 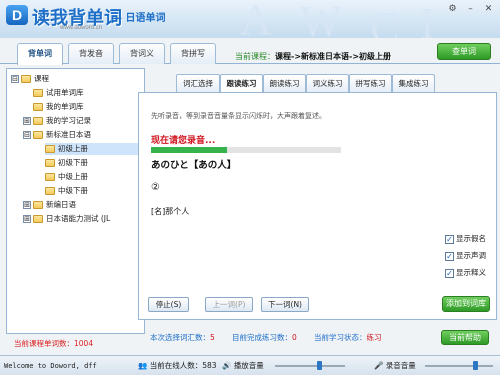 I want to click on tree-node: ⊞ 我的学习记录, so click(x=57, y=121).